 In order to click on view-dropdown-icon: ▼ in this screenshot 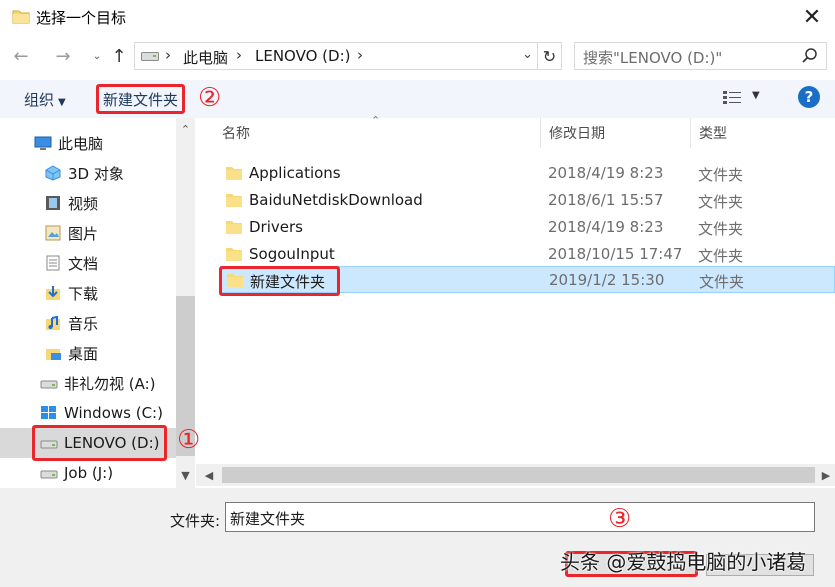, I will do `click(756, 95)`.